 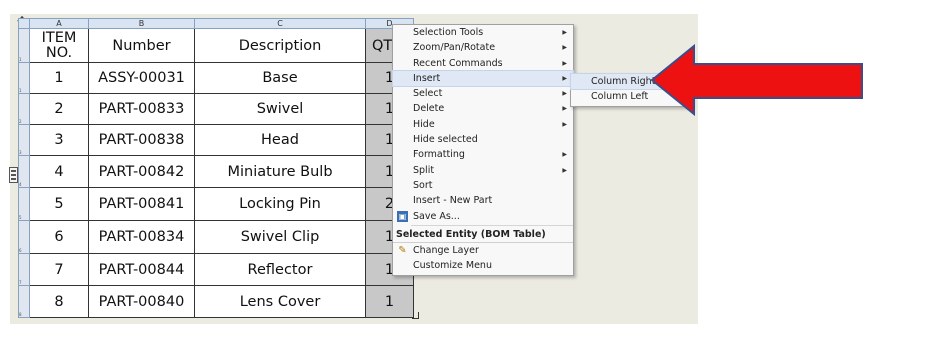 I want to click on header-number: Number, so click(x=141, y=45).